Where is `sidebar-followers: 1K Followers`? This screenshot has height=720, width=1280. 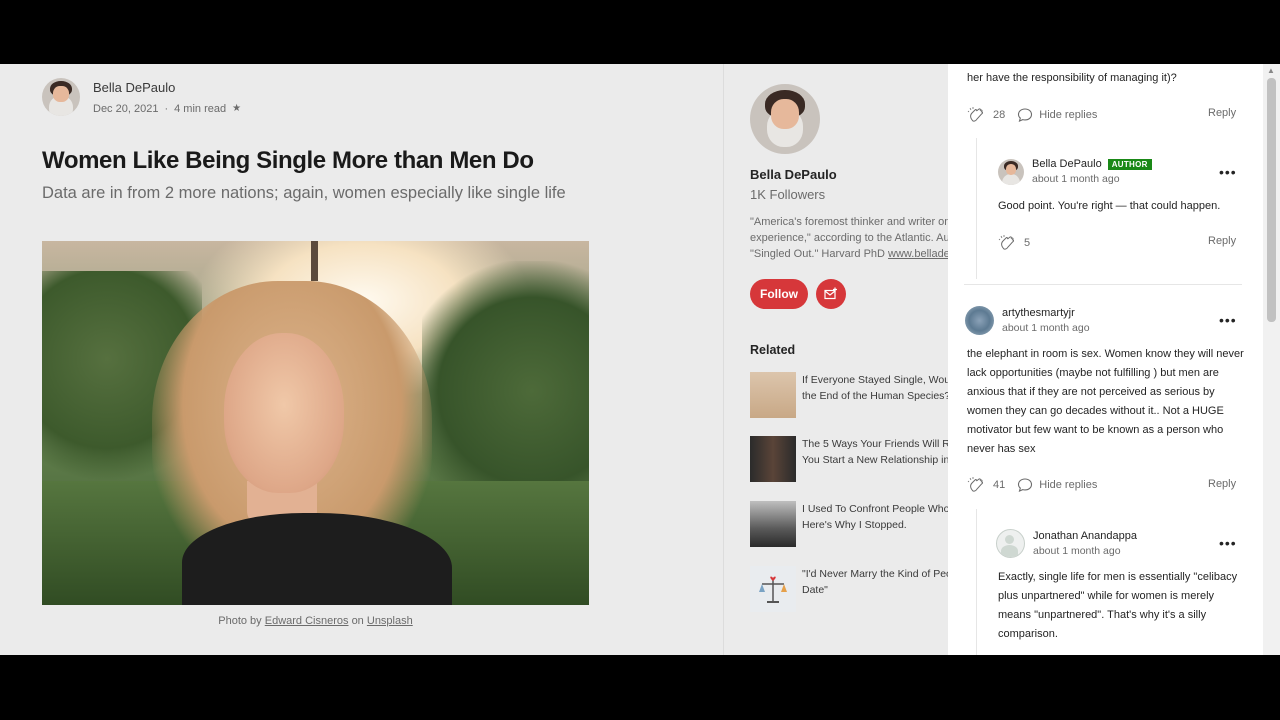 sidebar-followers: 1K Followers is located at coordinates (787, 194).